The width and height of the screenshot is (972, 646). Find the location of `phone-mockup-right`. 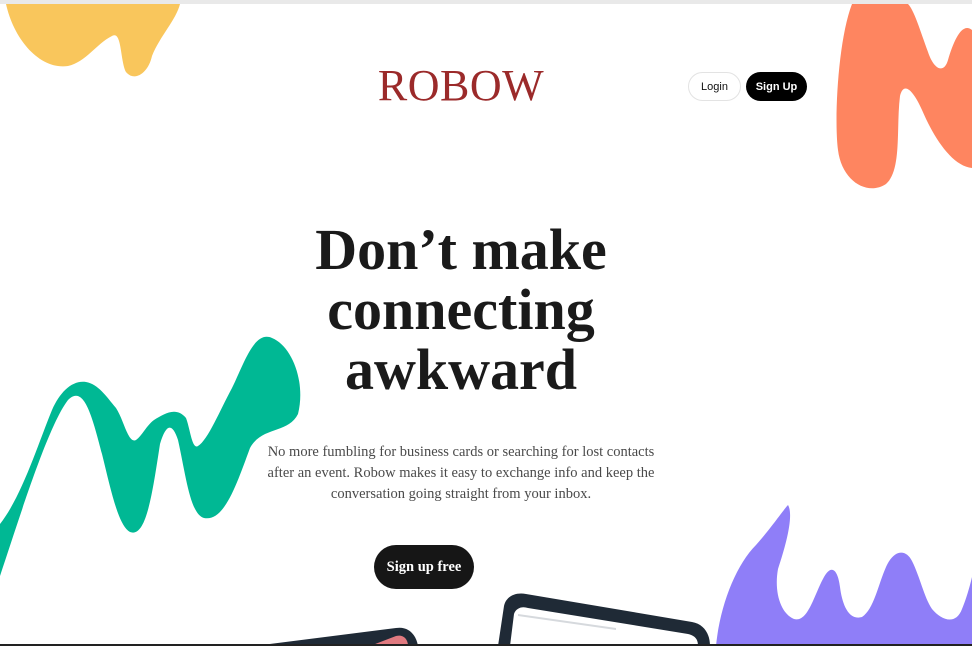

phone-mockup-right is located at coordinates (604, 619).